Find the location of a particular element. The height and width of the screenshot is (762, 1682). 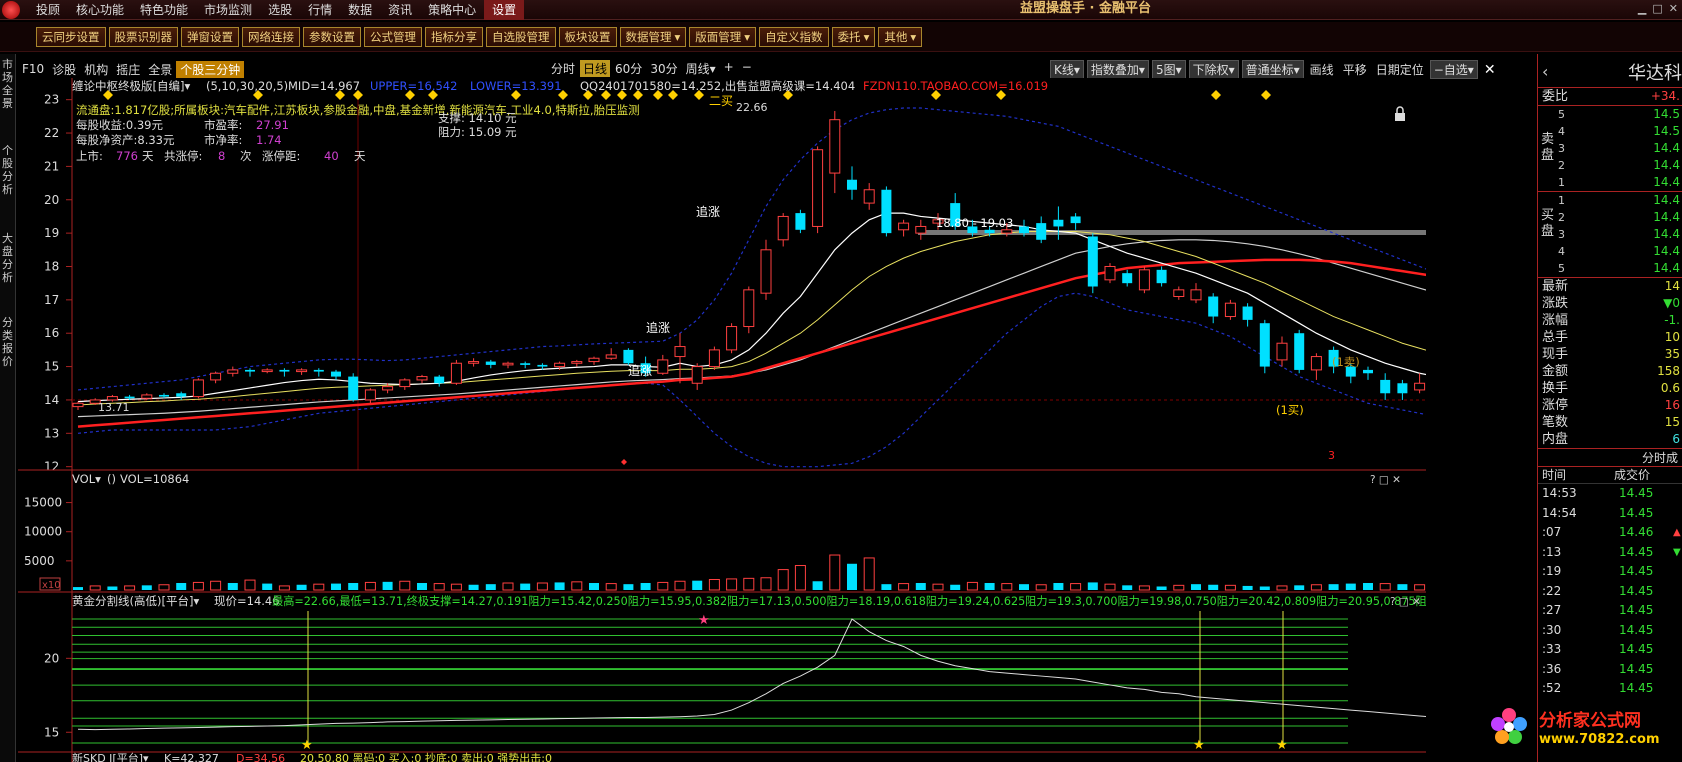

toolbar-button-10: 版面管理 is located at coordinates (723, 37).